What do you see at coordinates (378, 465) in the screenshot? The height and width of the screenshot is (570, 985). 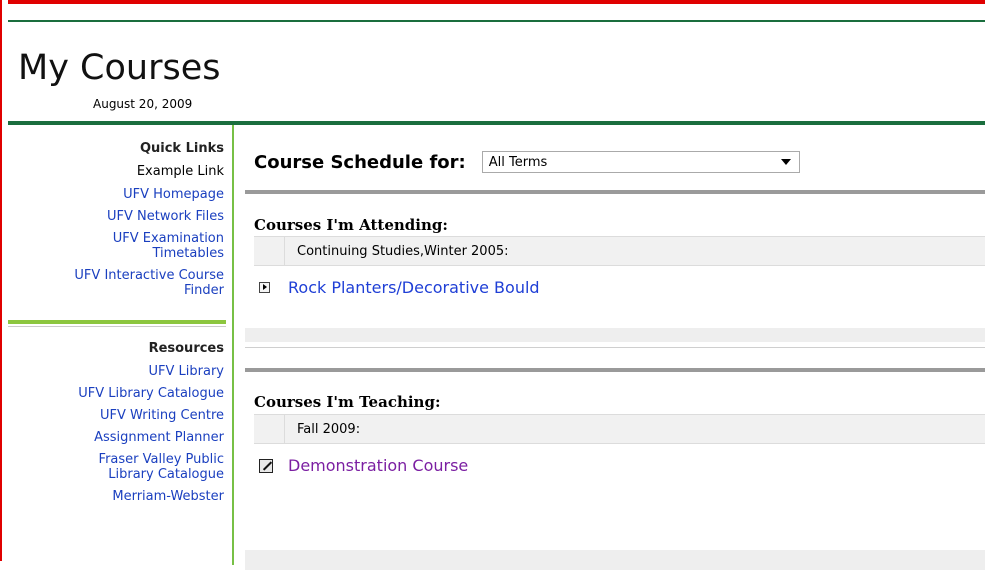 I see `teaching-course-link: Demonstration Course` at bounding box center [378, 465].